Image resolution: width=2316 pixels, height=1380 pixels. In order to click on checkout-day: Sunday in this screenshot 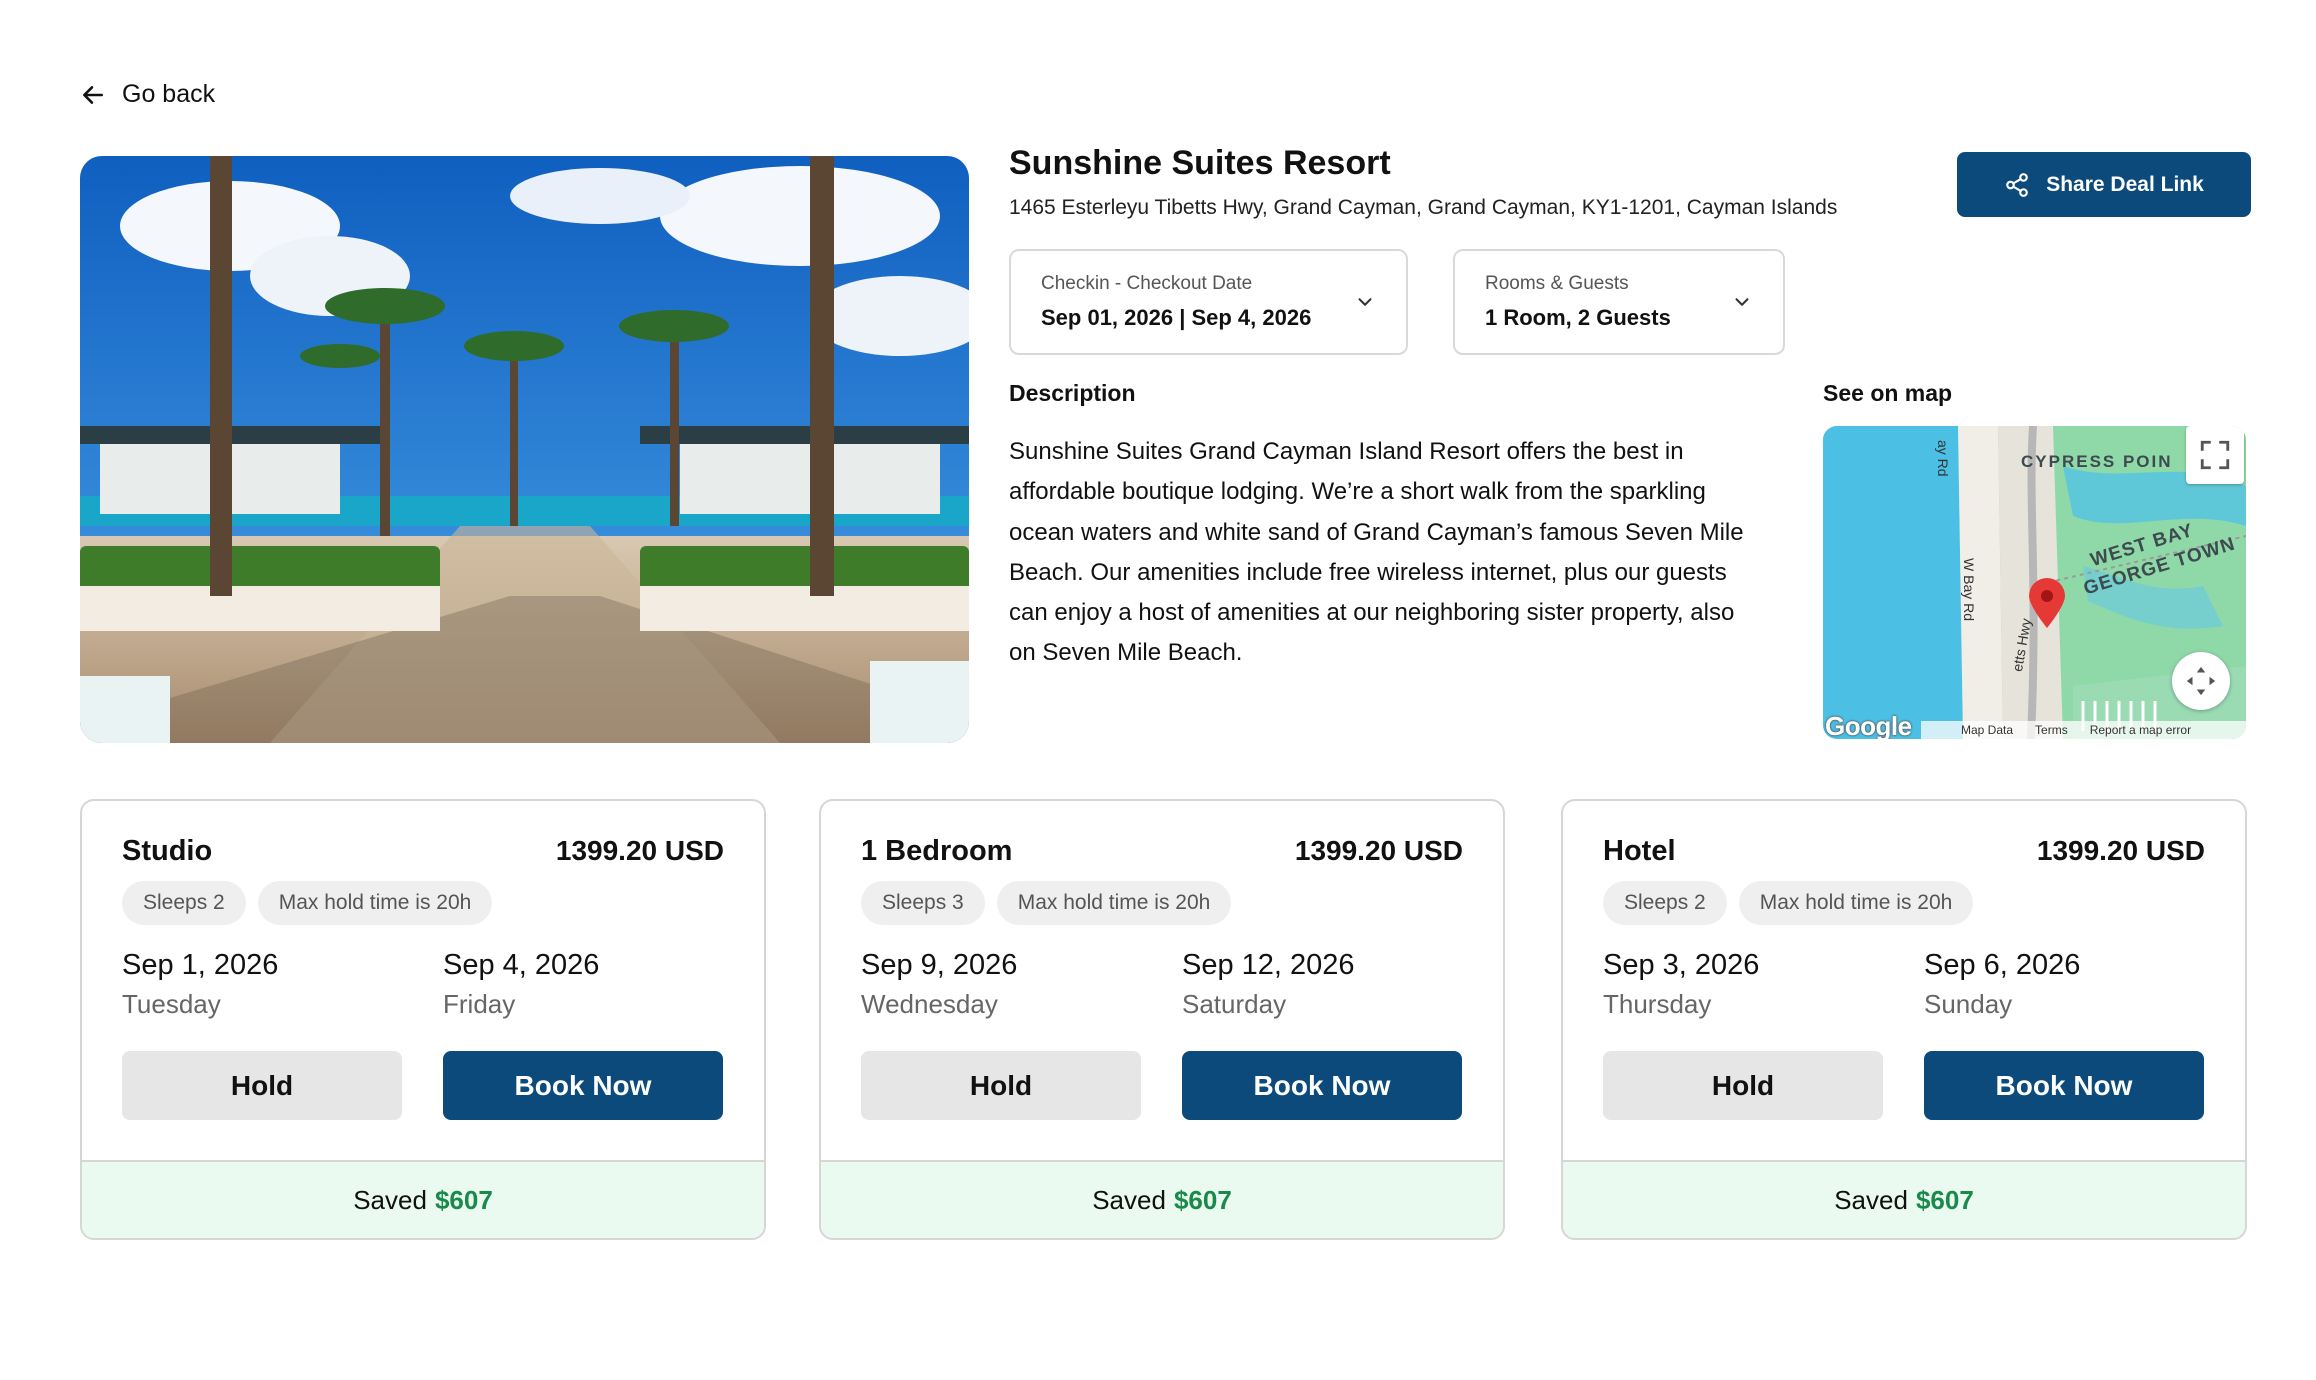, I will do `click(1968, 1004)`.